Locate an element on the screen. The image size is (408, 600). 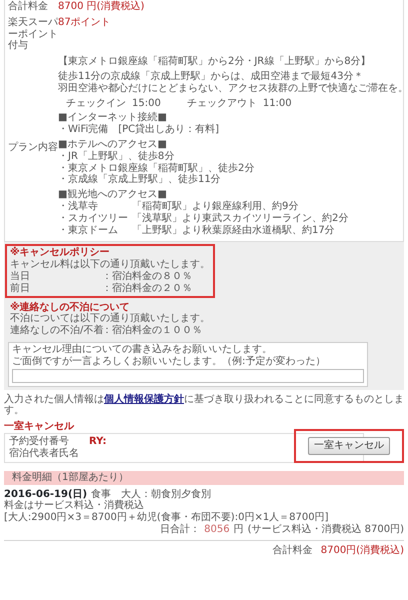
day-total-amount: 8056 is located at coordinates (217, 530).